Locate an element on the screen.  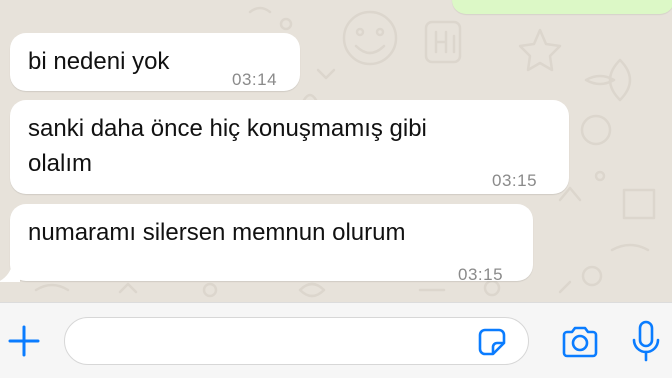
attach-button is located at coordinates (24, 341).